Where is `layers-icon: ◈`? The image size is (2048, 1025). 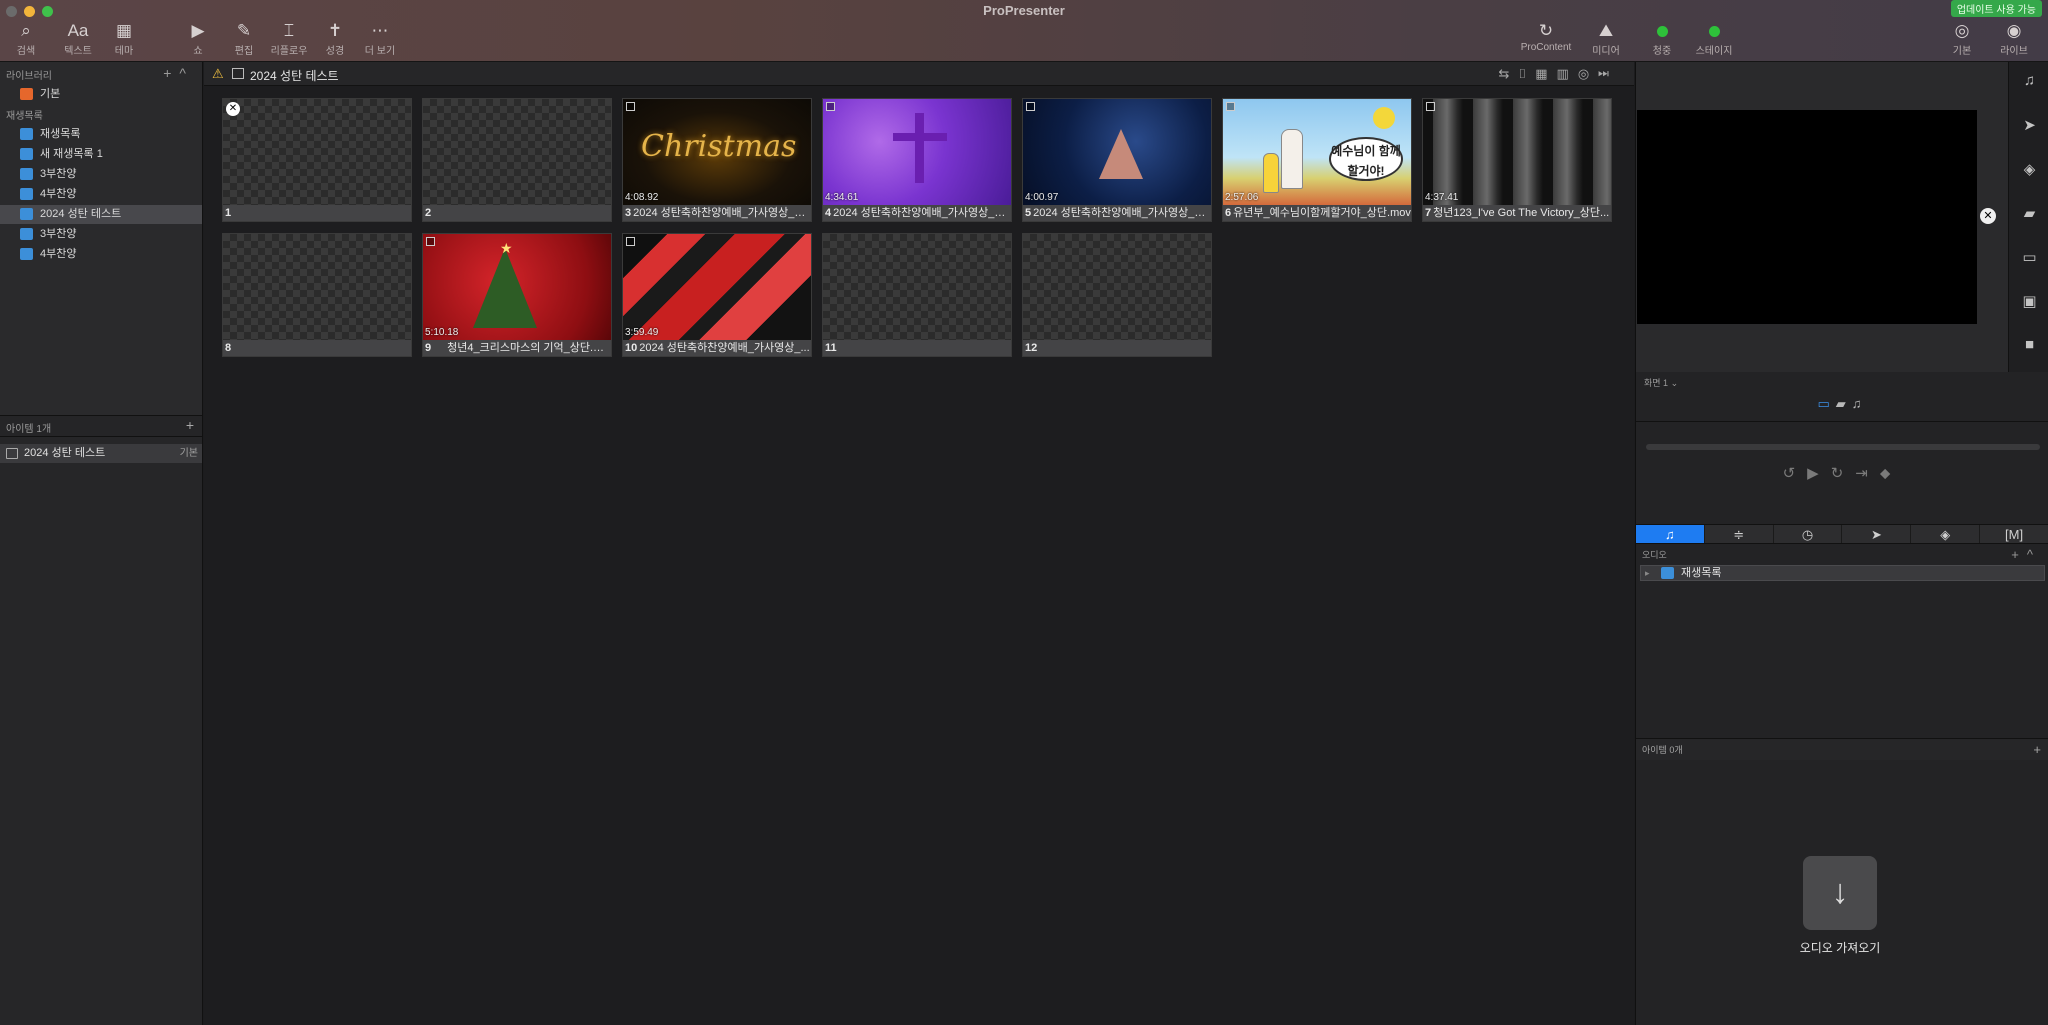
layers-icon: ◈ is located at coordinates (2028, 169).